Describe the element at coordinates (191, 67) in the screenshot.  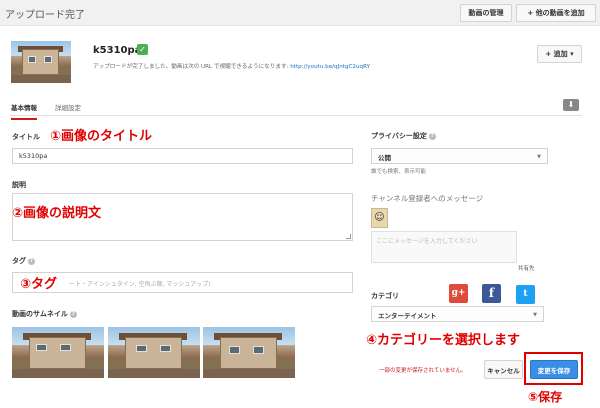
I see `upload-message-text: アップロードが完了しました。動画は次の URL で視聴できるようになります:` at that location.